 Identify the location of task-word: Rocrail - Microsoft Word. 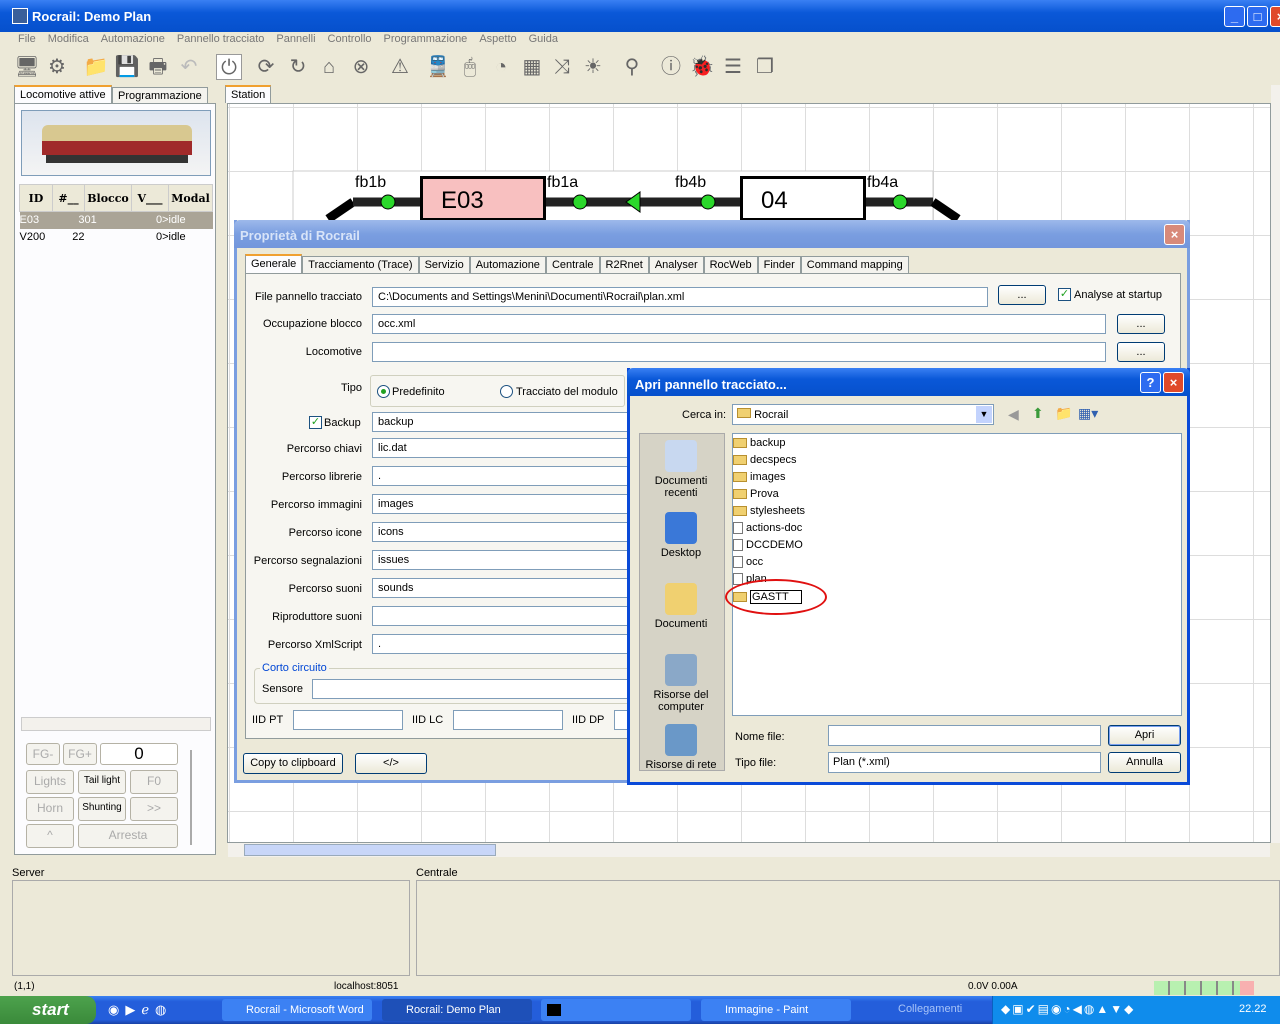
(297, 1010).